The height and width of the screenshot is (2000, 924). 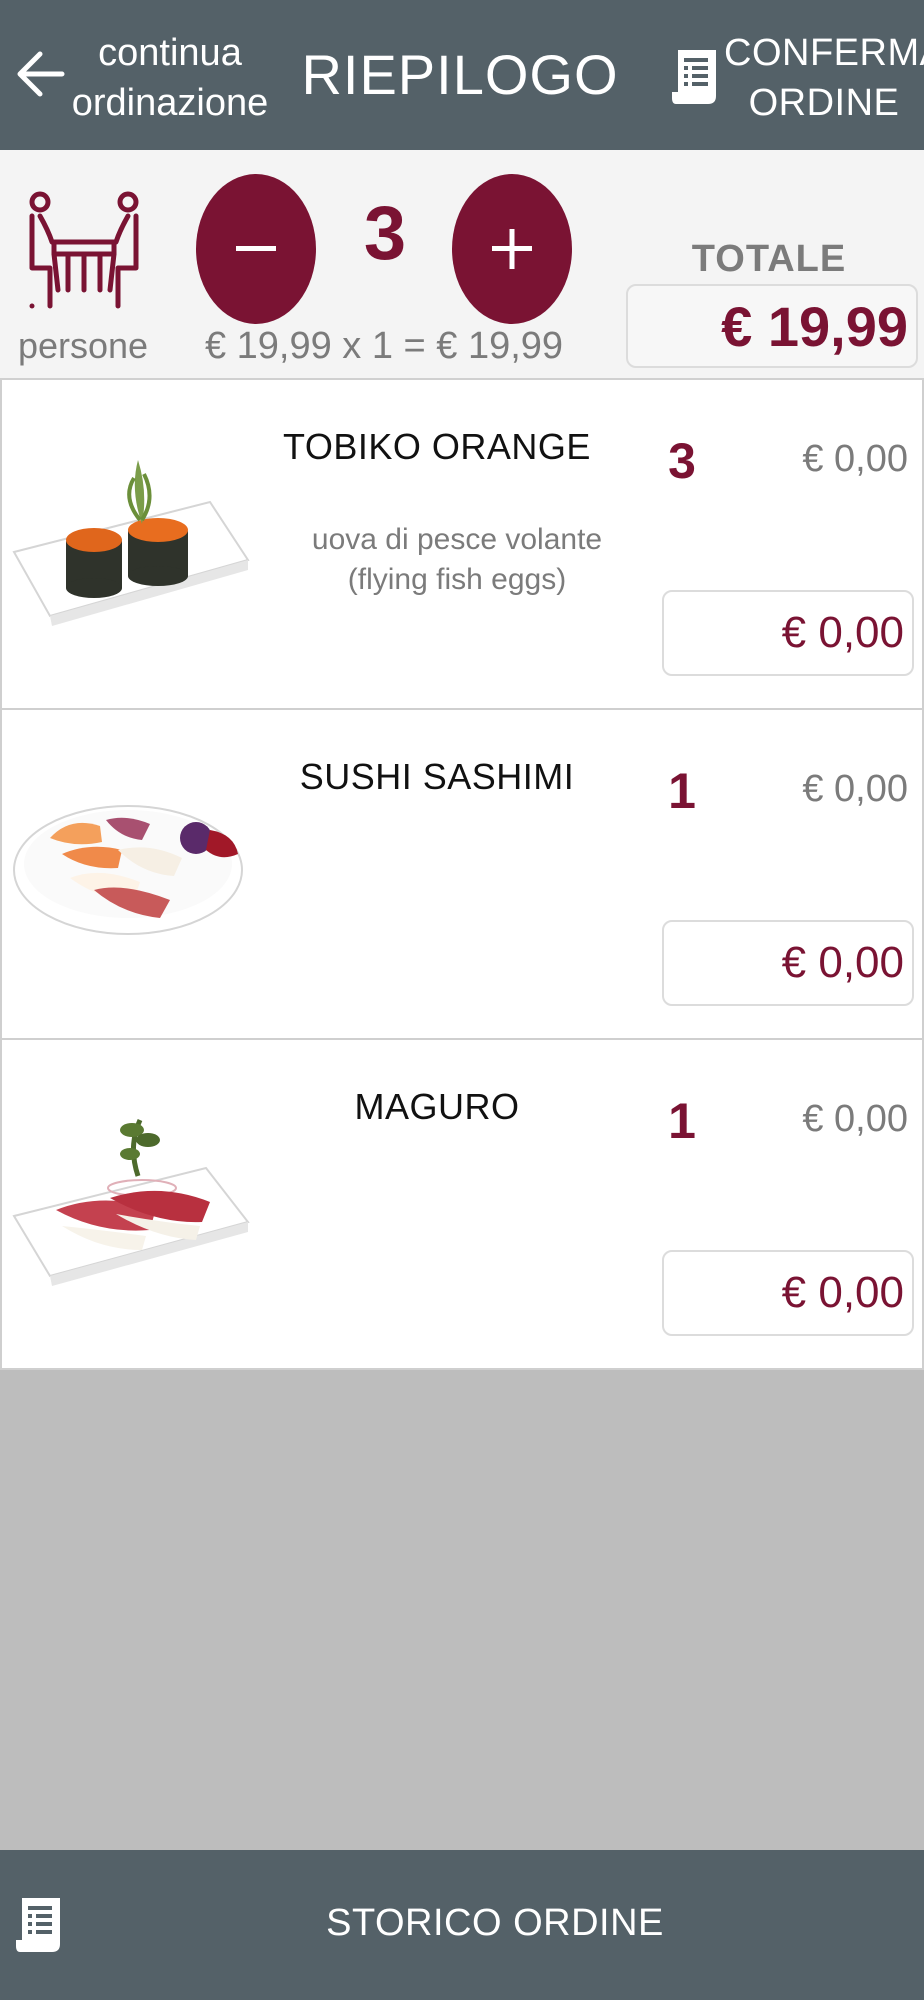 I want to click on tobiko-dish-image, so click(x=131, y=543).